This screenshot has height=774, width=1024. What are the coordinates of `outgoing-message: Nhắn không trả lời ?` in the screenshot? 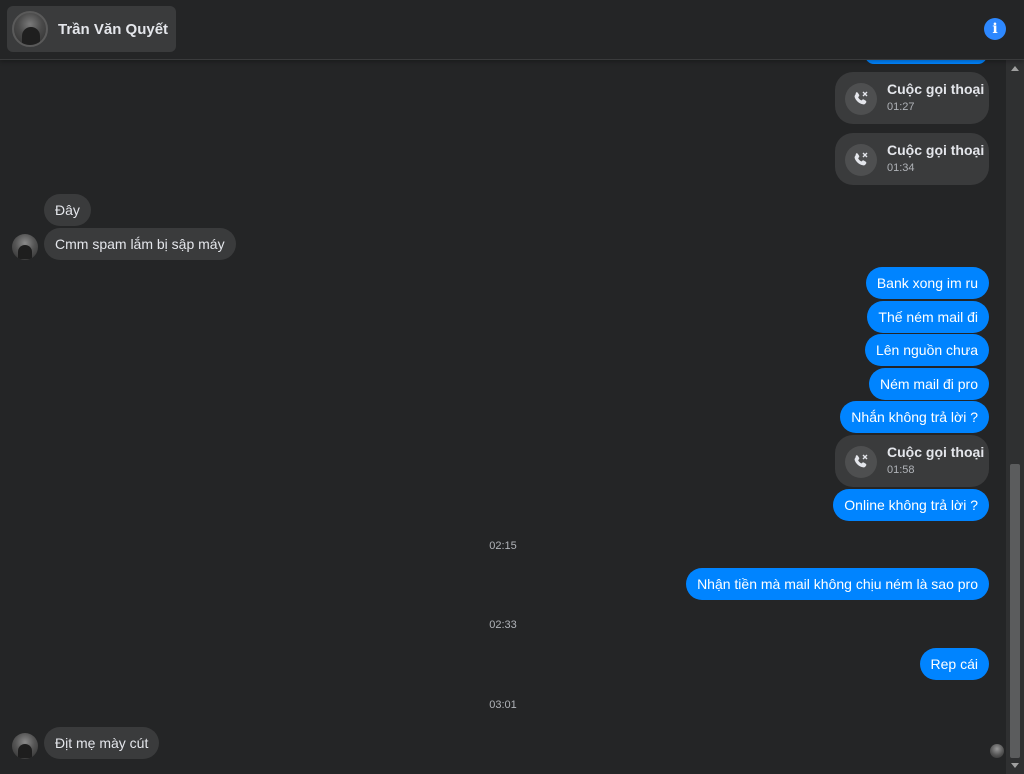 It's located at (914, 417).